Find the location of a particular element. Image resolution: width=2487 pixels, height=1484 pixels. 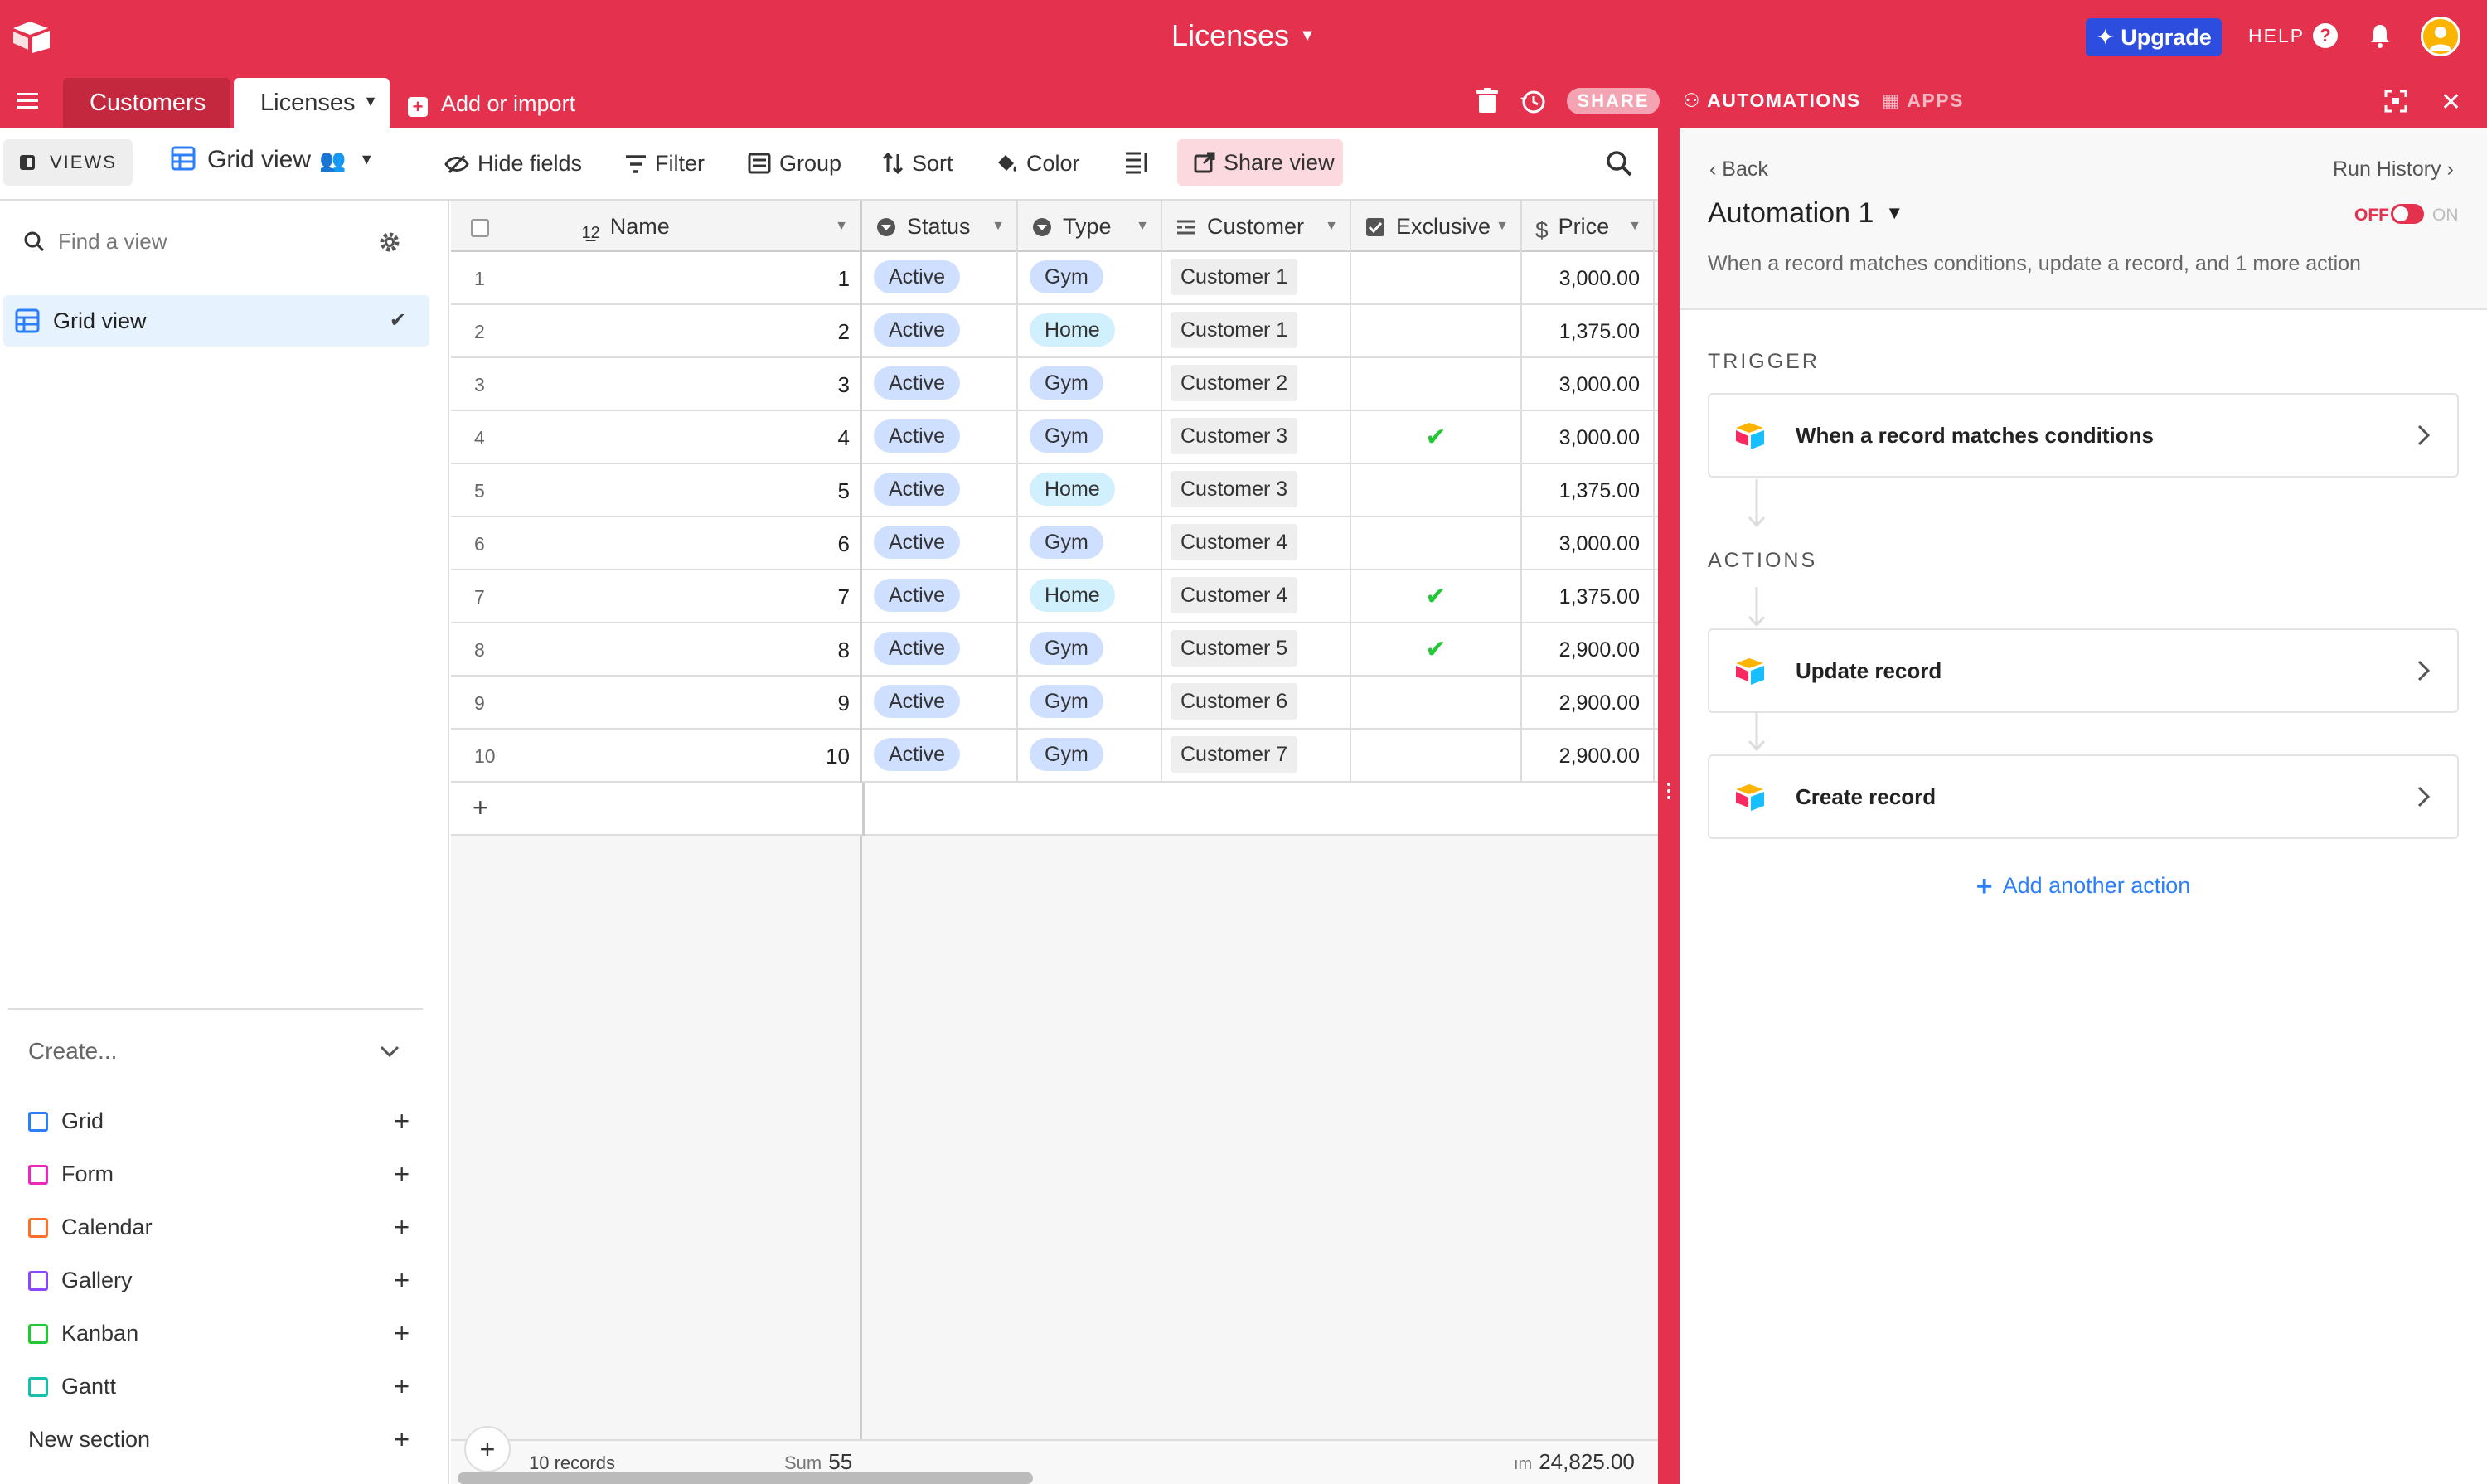

customer-cell: Customer 7 is located at coordinates (1256, 757).